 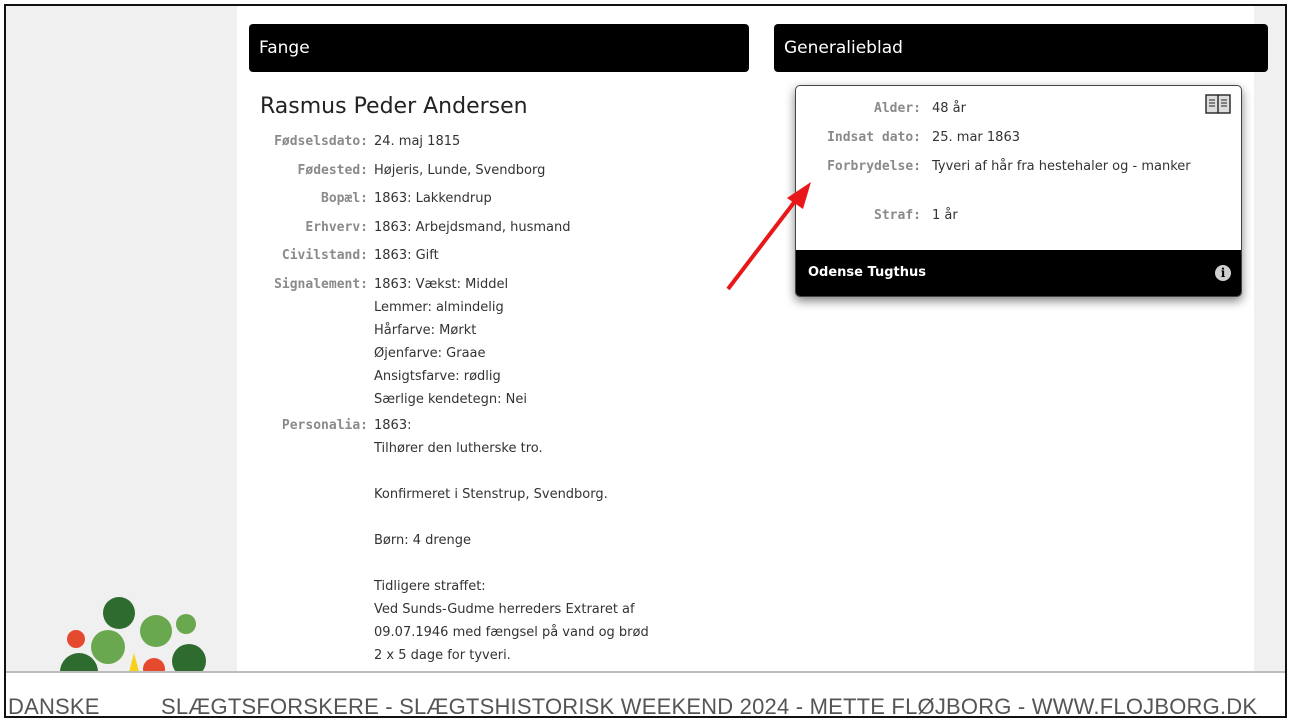 I want to click on value-admission-date: 25. mar 1863, so click(x=976, y=137).